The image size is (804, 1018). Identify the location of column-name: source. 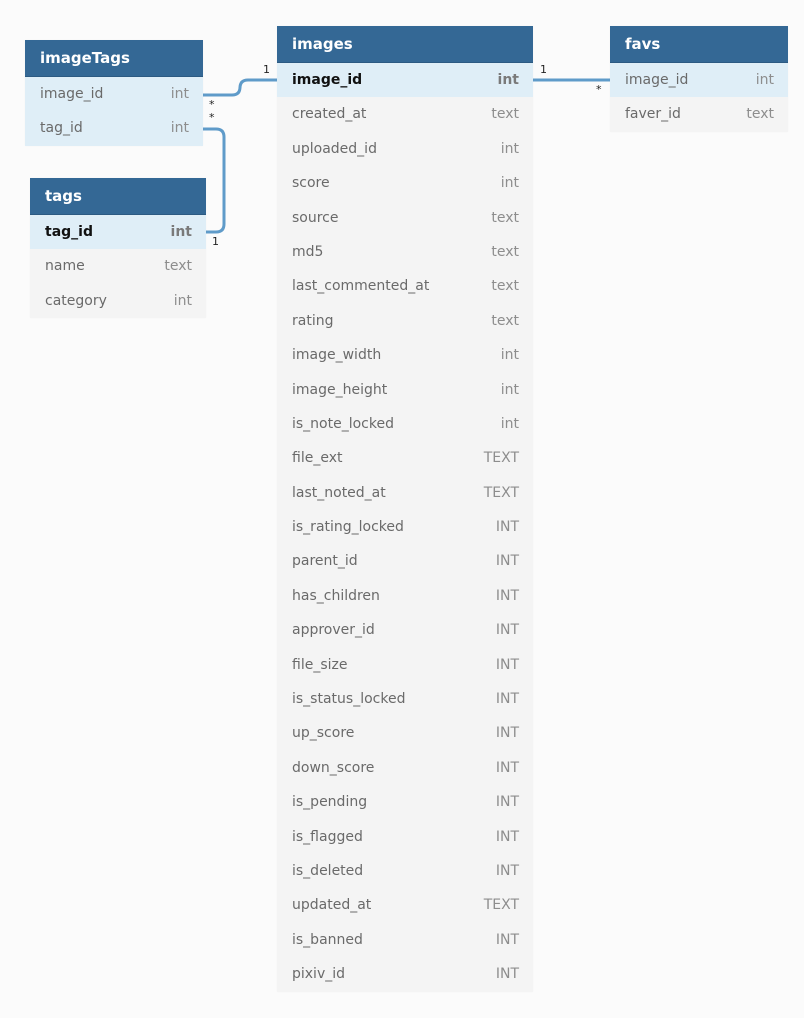
(315, 217).